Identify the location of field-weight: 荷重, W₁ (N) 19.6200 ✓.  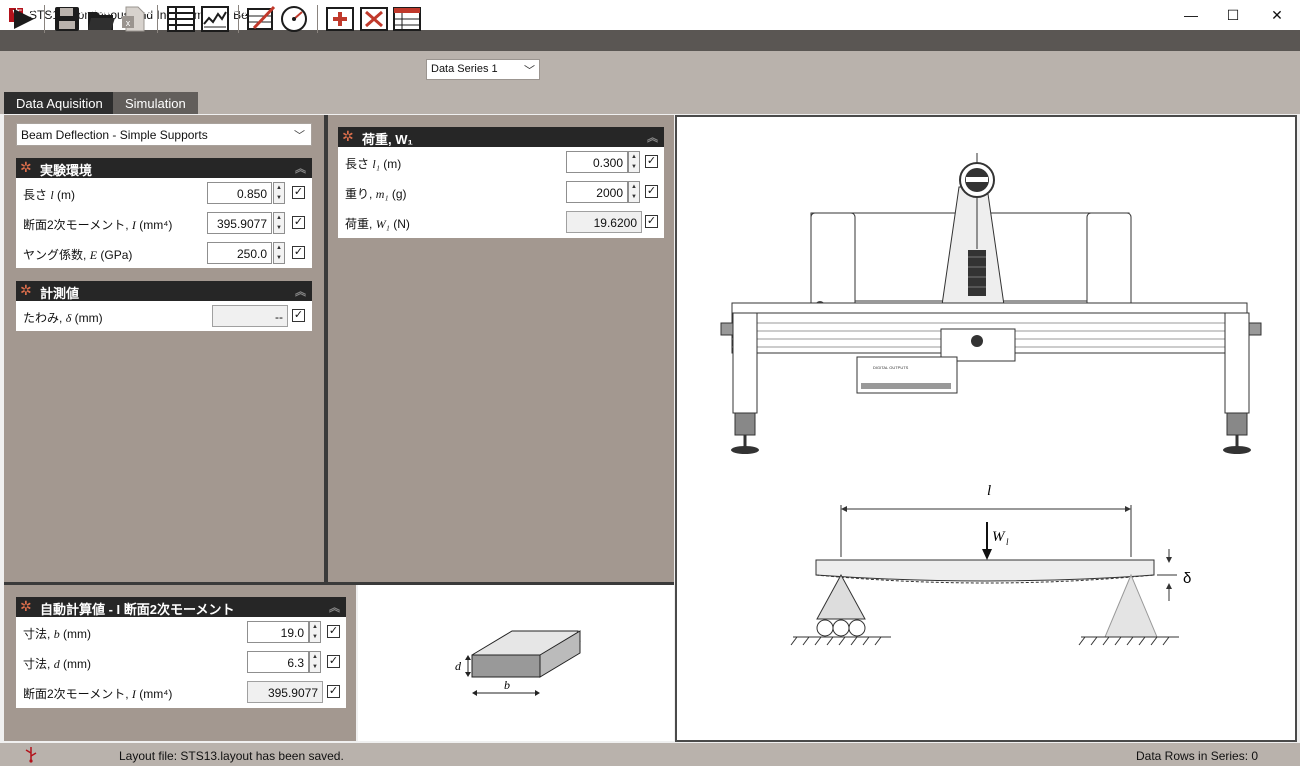
(501, 222).